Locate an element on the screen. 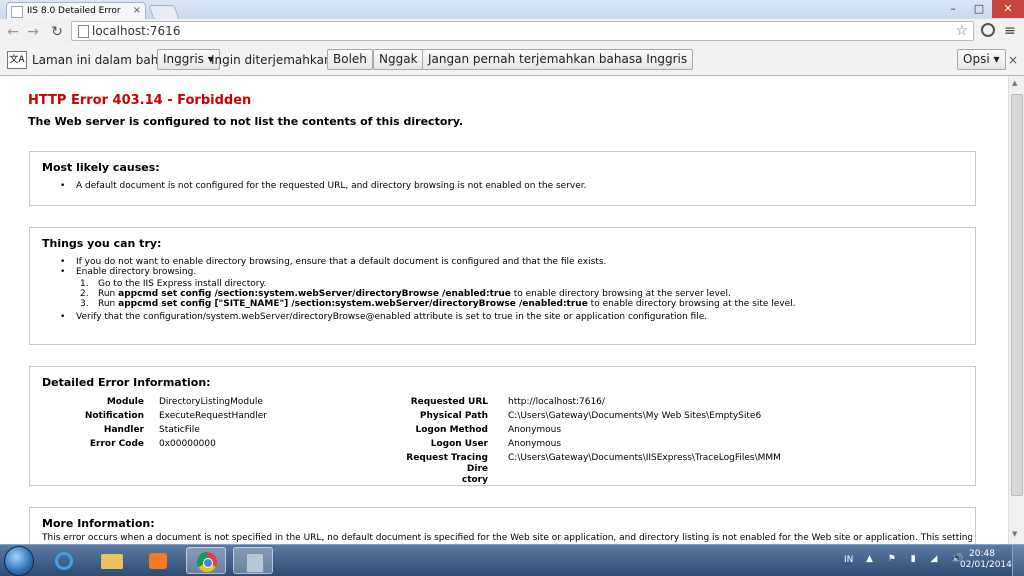  maximize-button: □ is located at coordinates (979, 9).